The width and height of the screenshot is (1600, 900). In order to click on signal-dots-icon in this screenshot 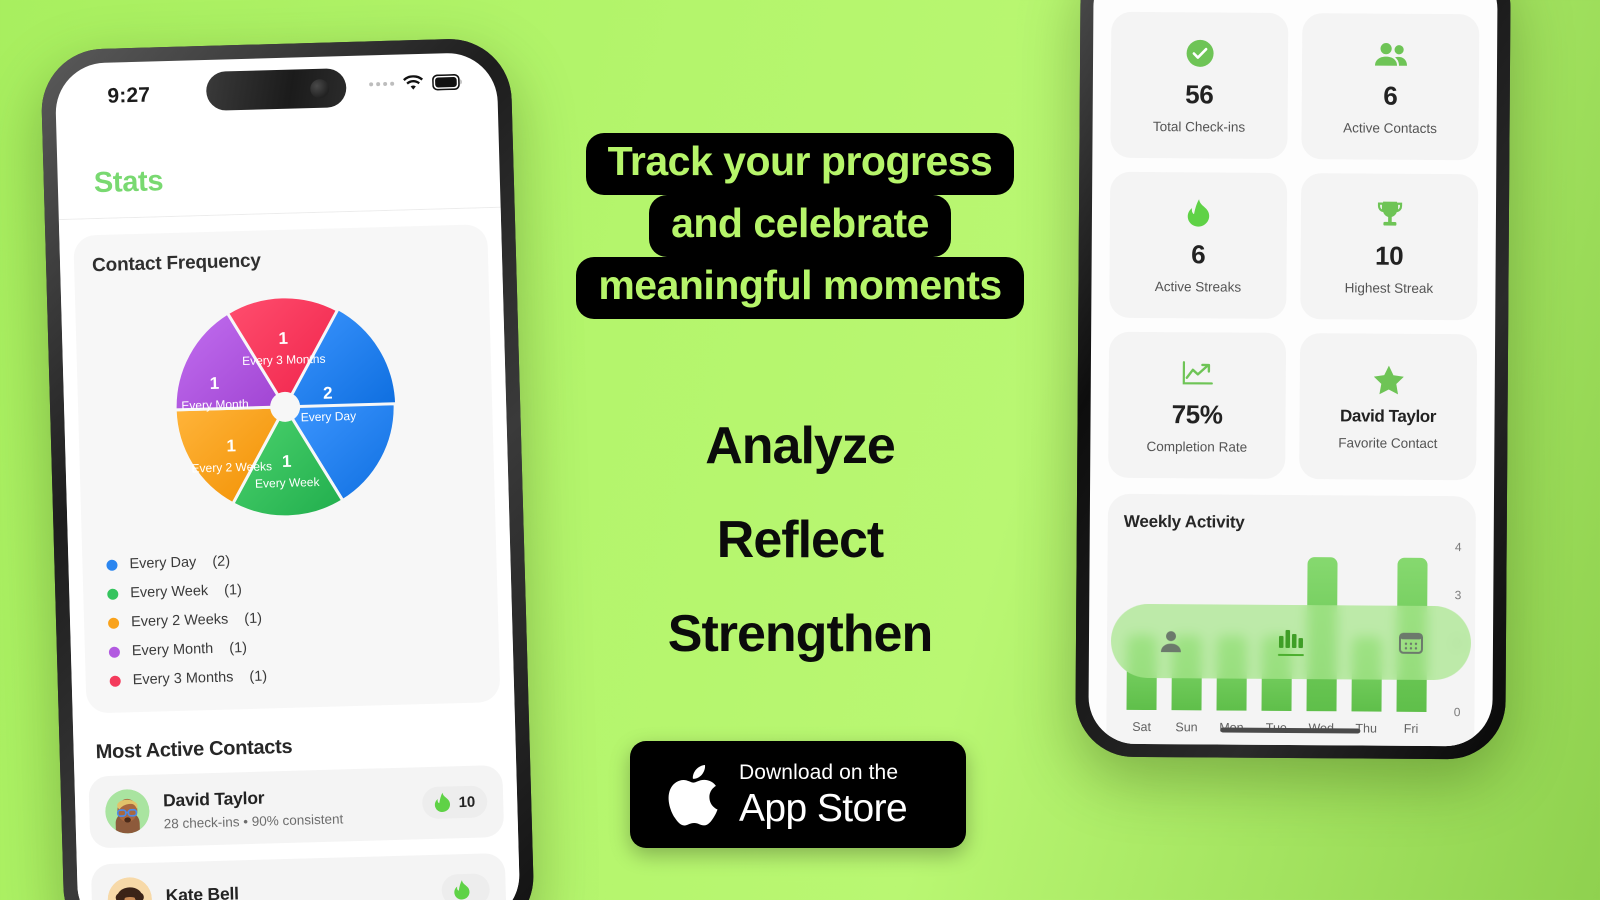, I will do `click(382, 84)`.